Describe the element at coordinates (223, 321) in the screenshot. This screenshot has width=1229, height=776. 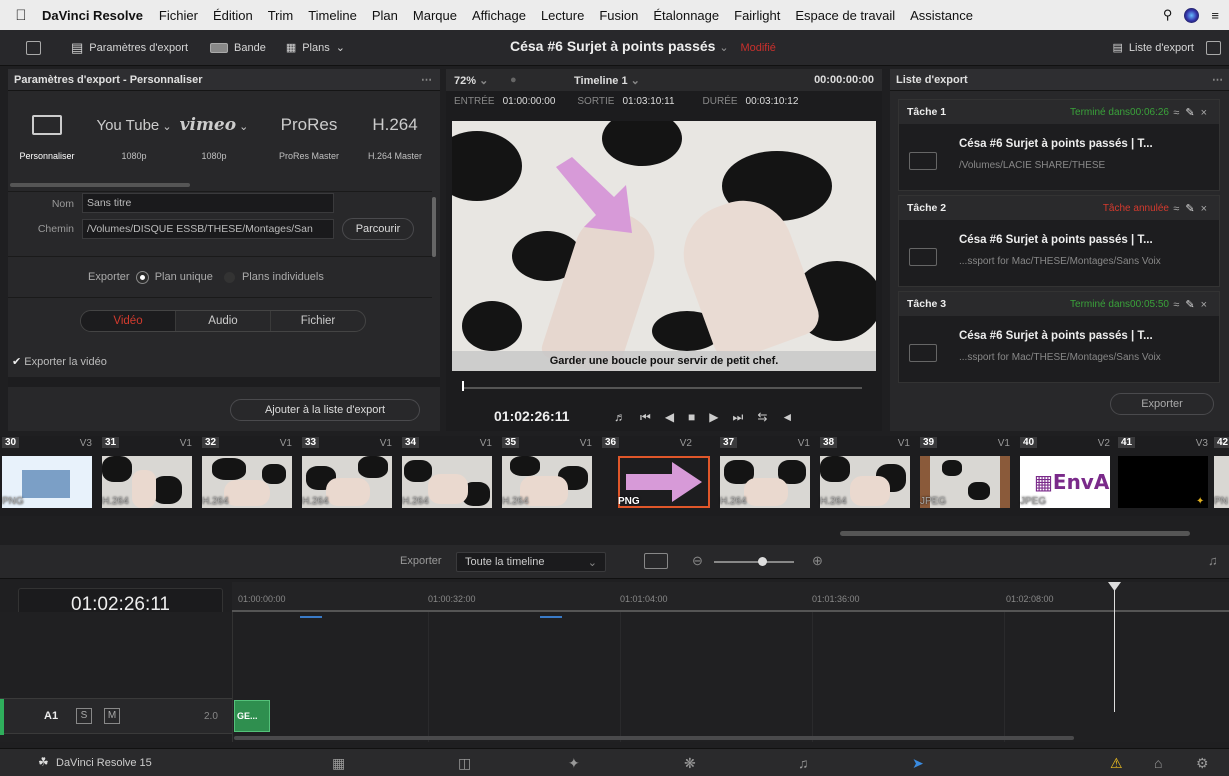
I see `tab-audio: Audio` at that location.